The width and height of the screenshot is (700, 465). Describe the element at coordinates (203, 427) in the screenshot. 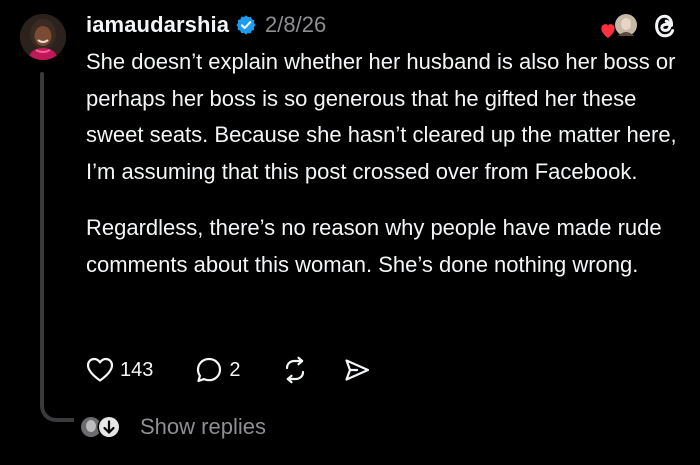

I see `show-replies-link: Show replies` at that location.